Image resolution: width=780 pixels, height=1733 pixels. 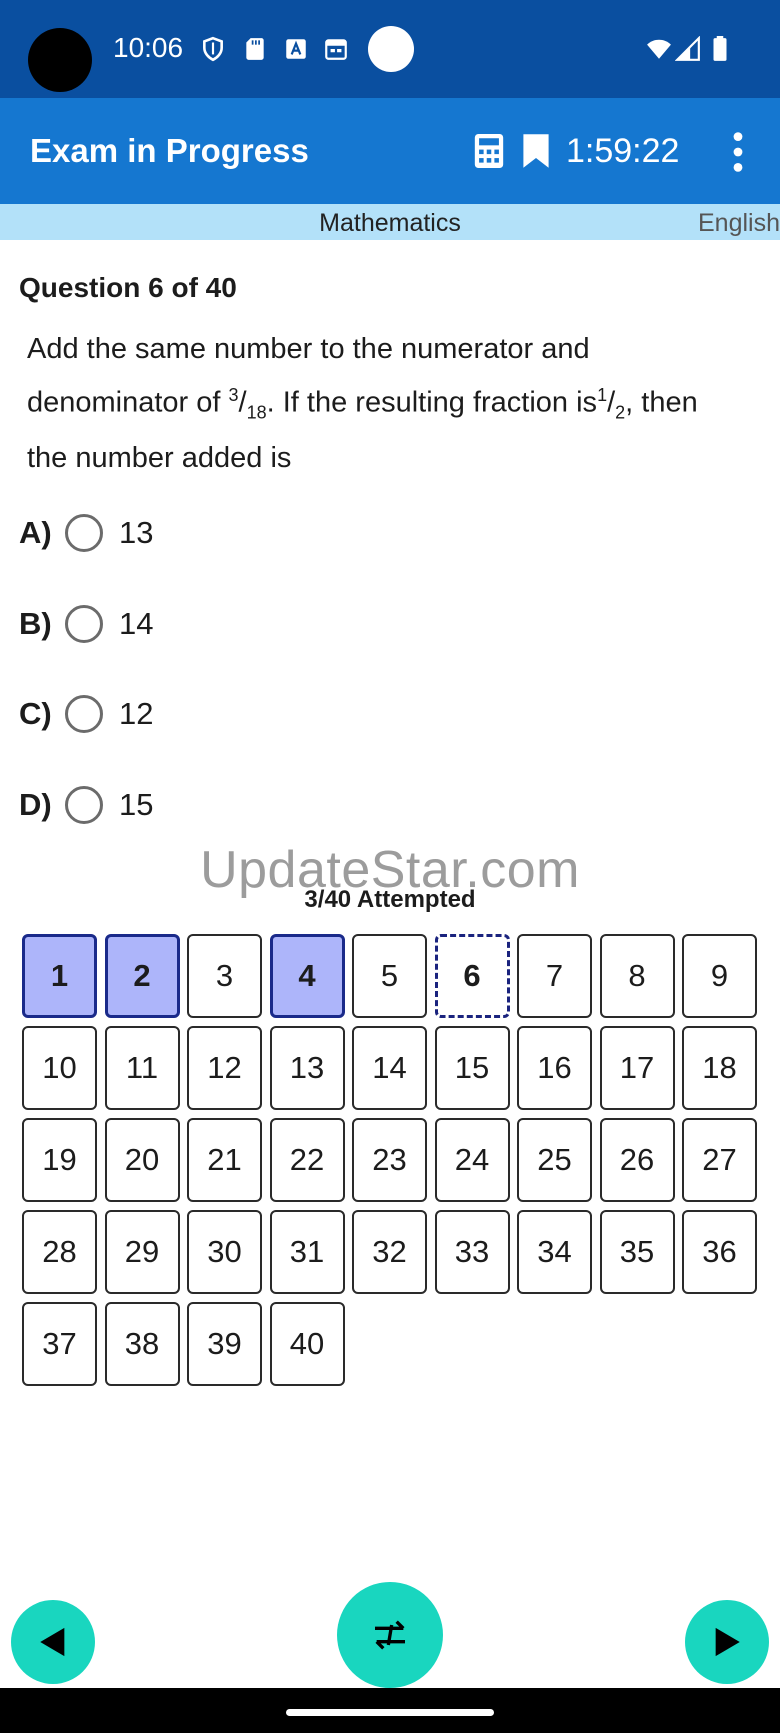 I want to click on option-text: 14, so click(x=136, y=623).